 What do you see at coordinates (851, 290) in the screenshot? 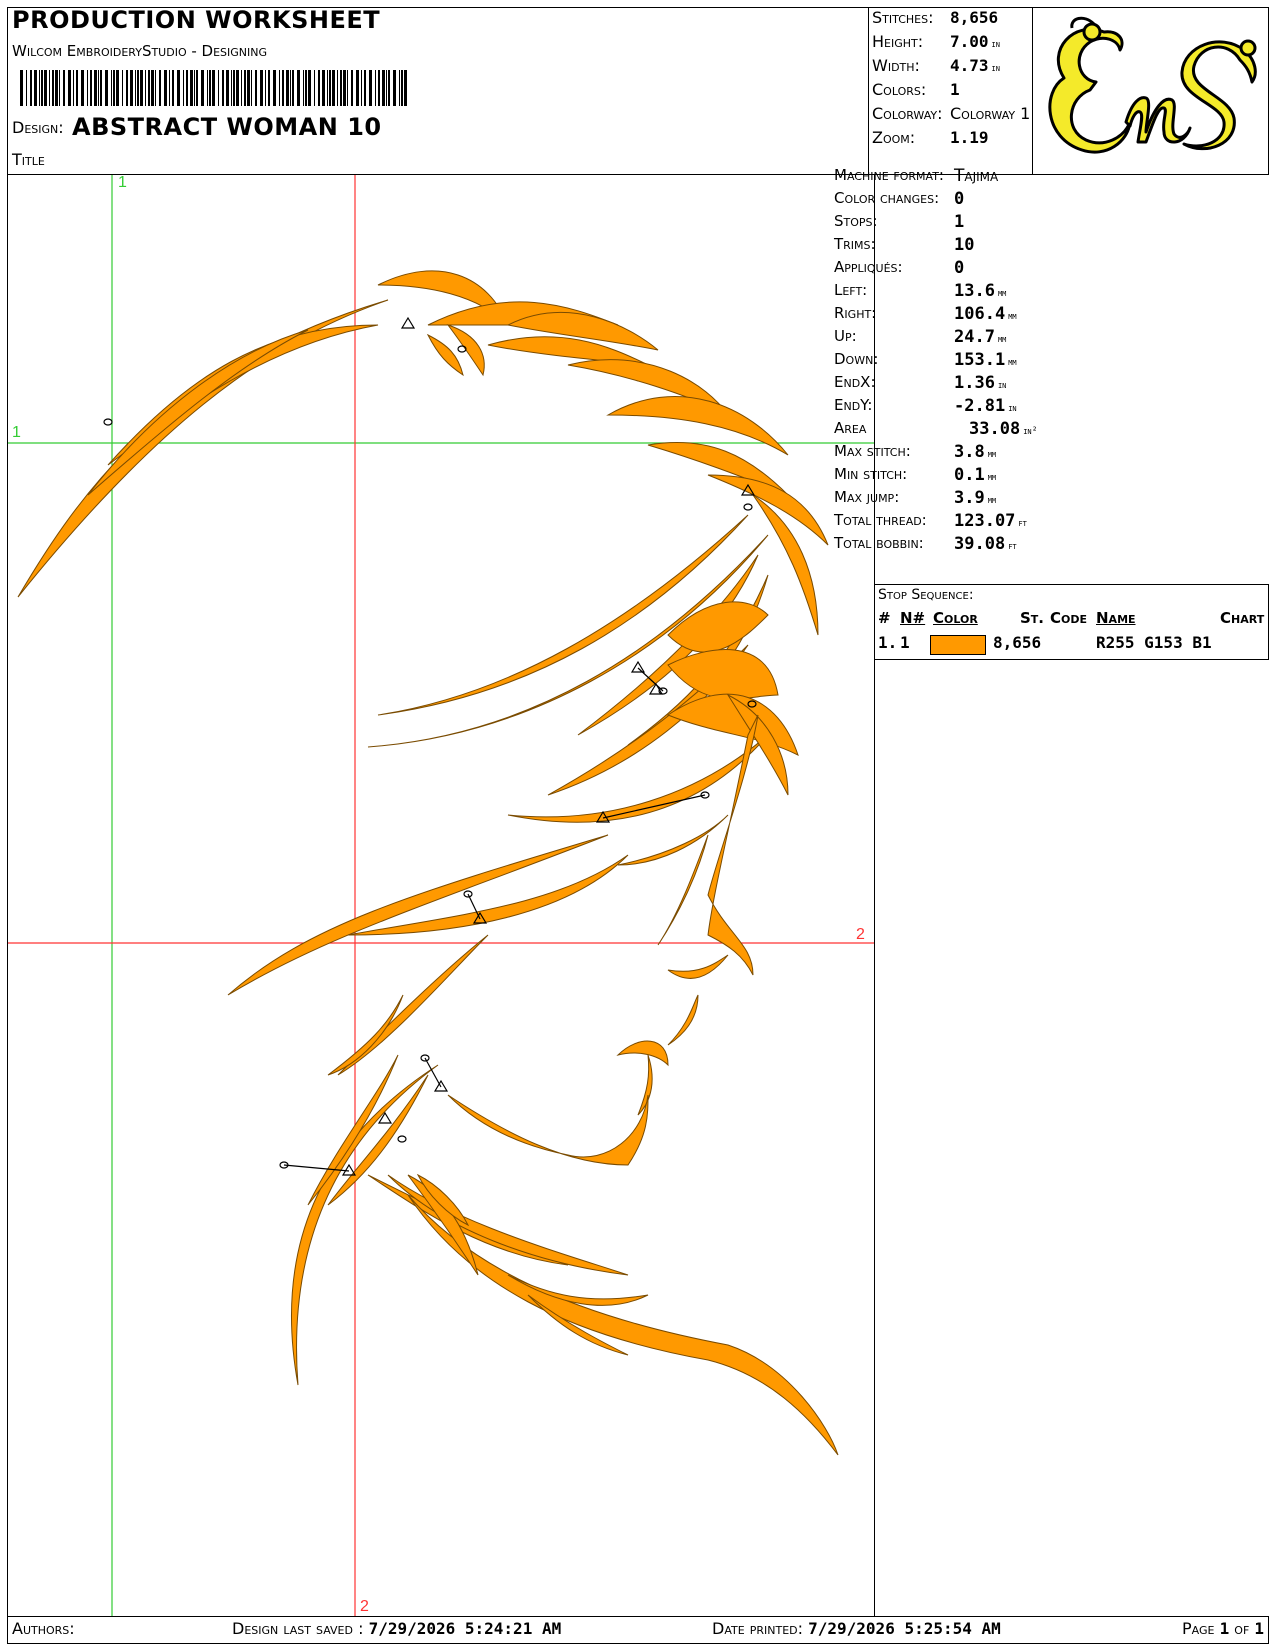
I see `spec-label: Left:` at bounding box center [851, 290].